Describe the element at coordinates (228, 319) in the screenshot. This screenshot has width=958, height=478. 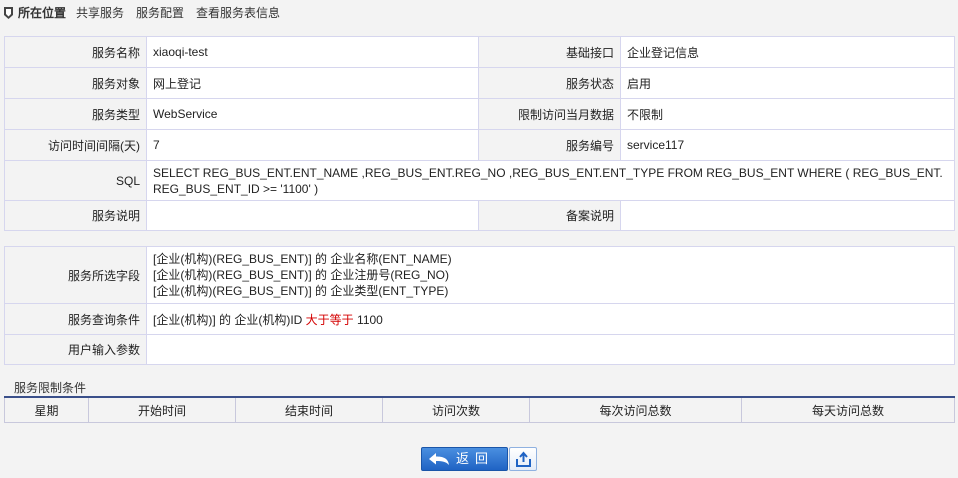
I see `condition-field: [企业(机构)] 的 企业(机构)ID` at that location.